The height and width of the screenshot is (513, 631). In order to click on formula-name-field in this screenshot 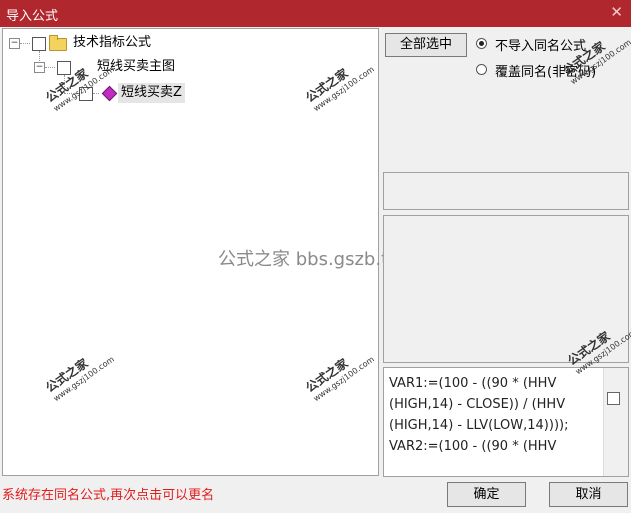, I will do `click(506, 191)`.